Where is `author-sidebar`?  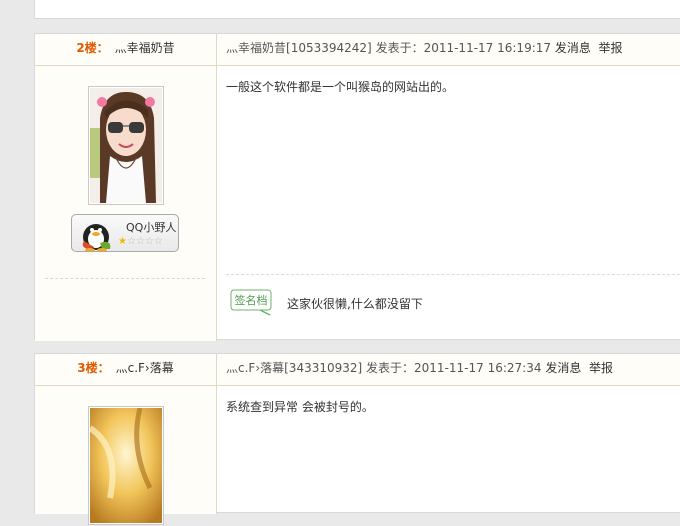
author-sidebar is located at coordinates (126, 455).